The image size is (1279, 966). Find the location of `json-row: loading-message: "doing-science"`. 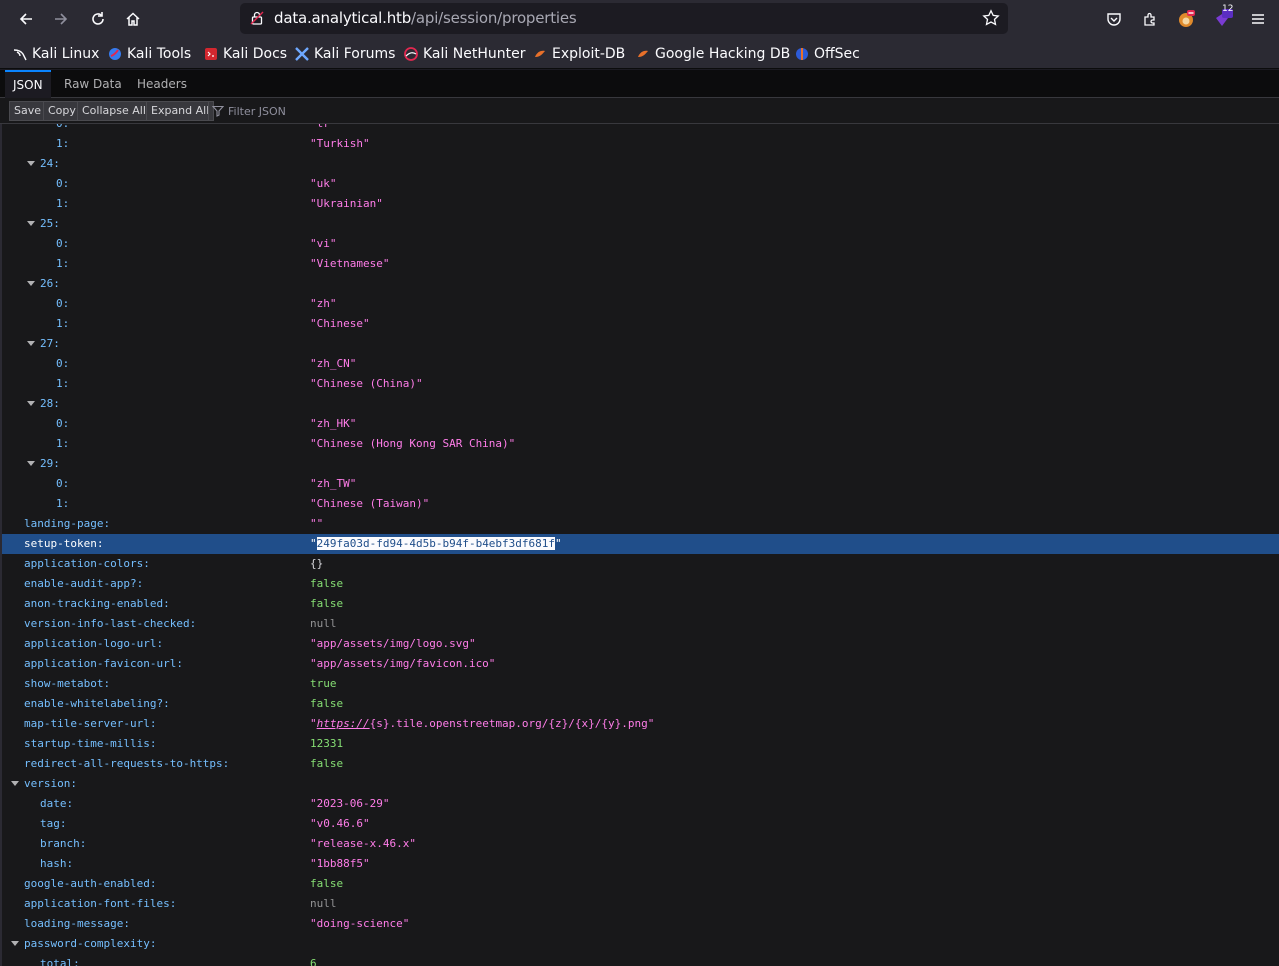

json-row: loading-message: "doing-science" is located at coordinates (640, 924).